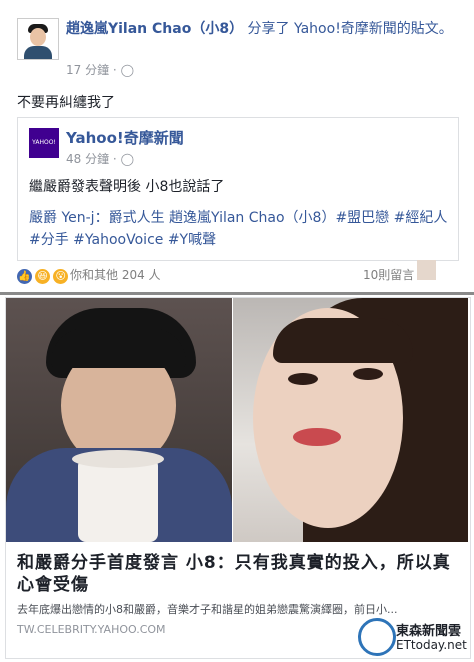 Image resolution: width=474 pixels, height=662 pixels. I want to click on link-domain: TW.CELEBRITY.YAHOO.COM, so click(91, 629).